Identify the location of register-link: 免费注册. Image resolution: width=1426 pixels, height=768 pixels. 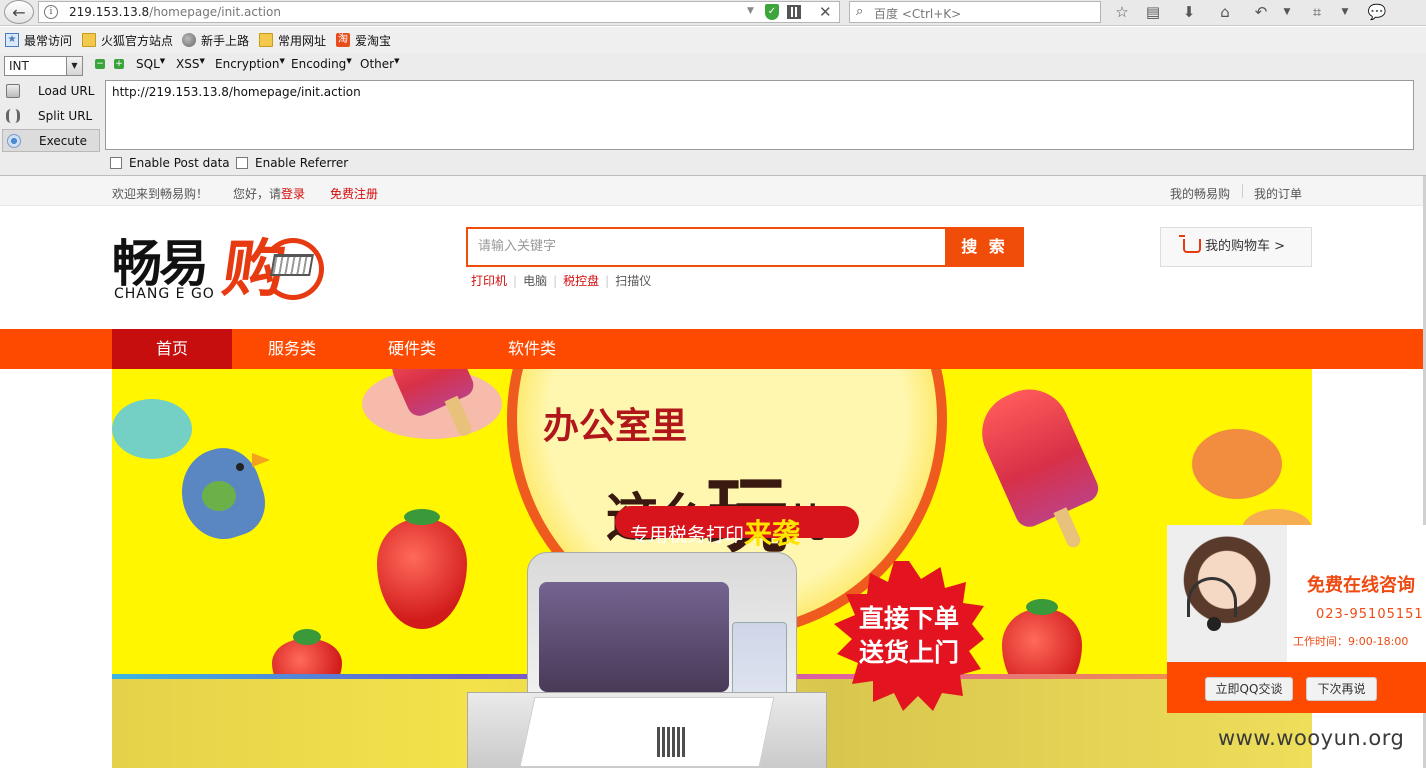
(354, 193).